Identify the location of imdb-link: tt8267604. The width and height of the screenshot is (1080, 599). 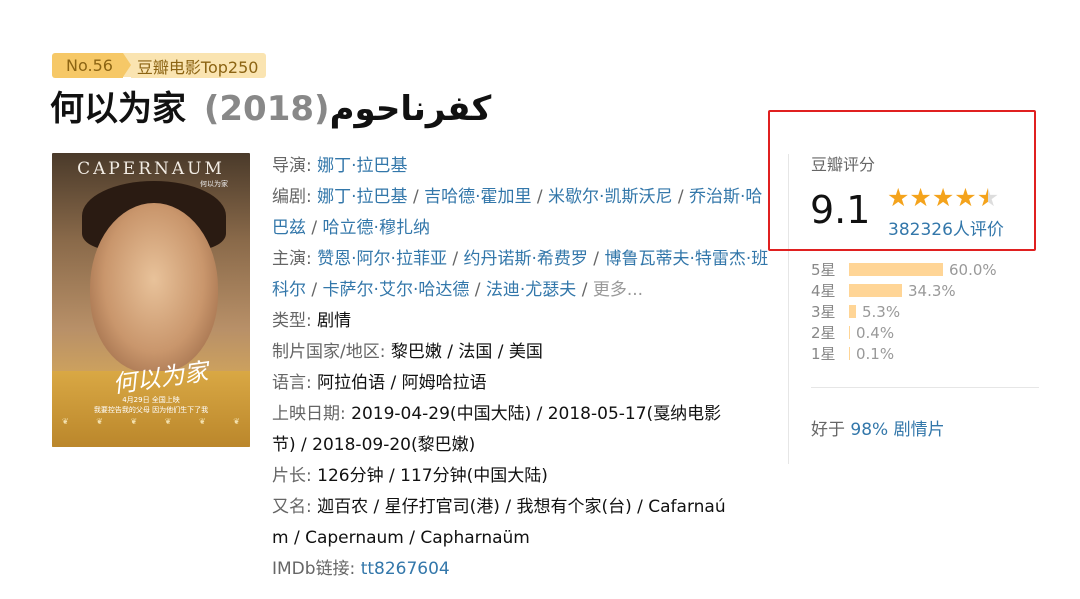
(405, 569).